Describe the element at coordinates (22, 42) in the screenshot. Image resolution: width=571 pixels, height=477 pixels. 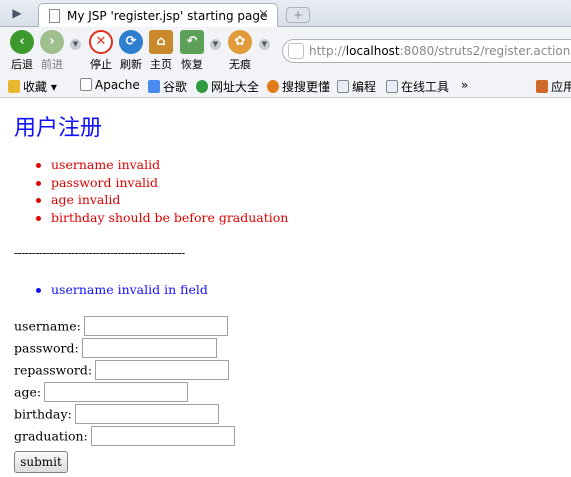
I see `back-arrow-icon: ‹` at that location.